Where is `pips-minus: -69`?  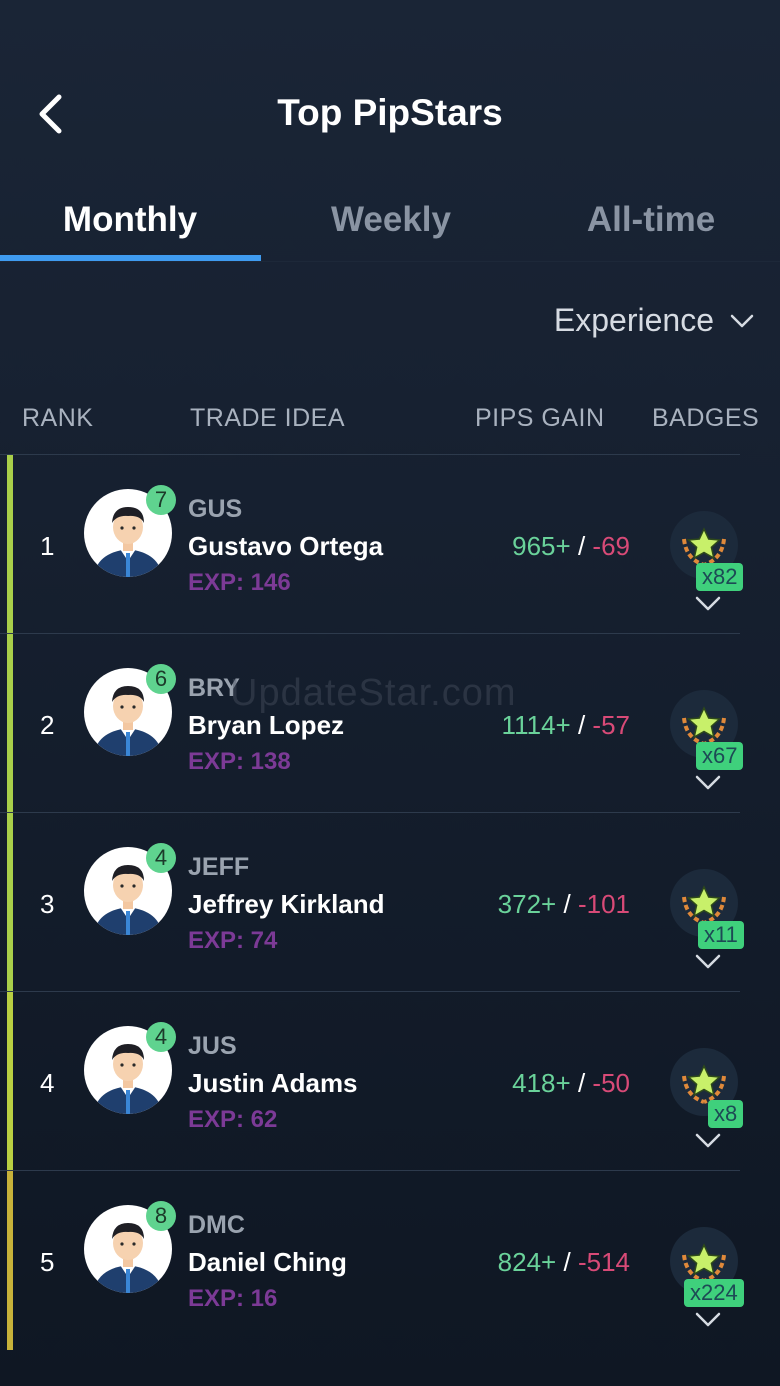 pips-minus: -69 is located at coordinates (611, 546).